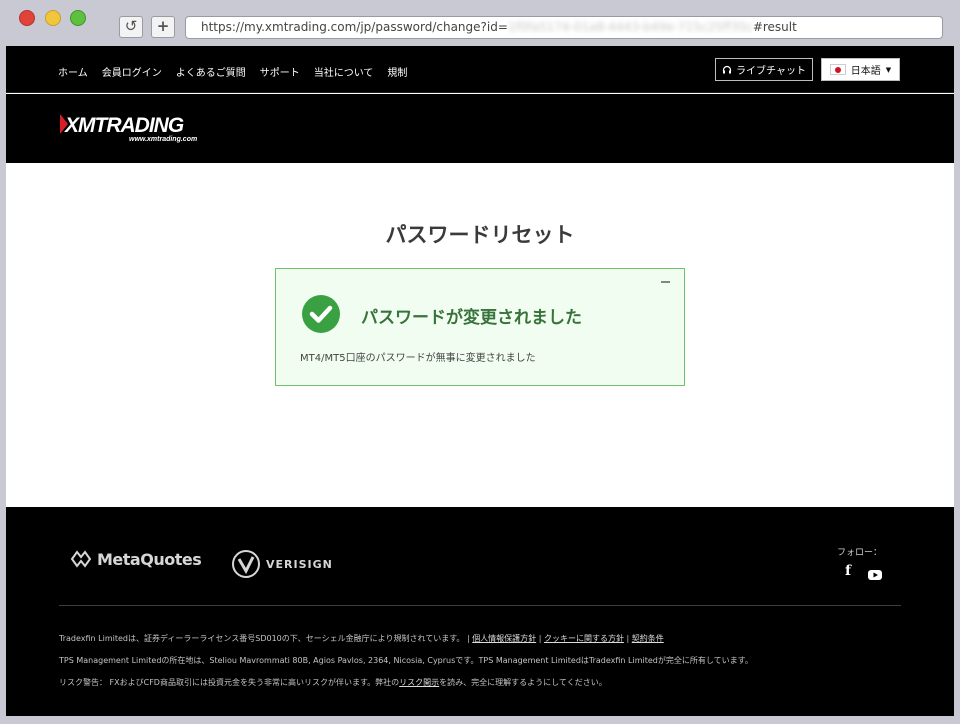 This screenshot has height=724, width=960. I want to click on metaquotes-icon, so click(81, 559).